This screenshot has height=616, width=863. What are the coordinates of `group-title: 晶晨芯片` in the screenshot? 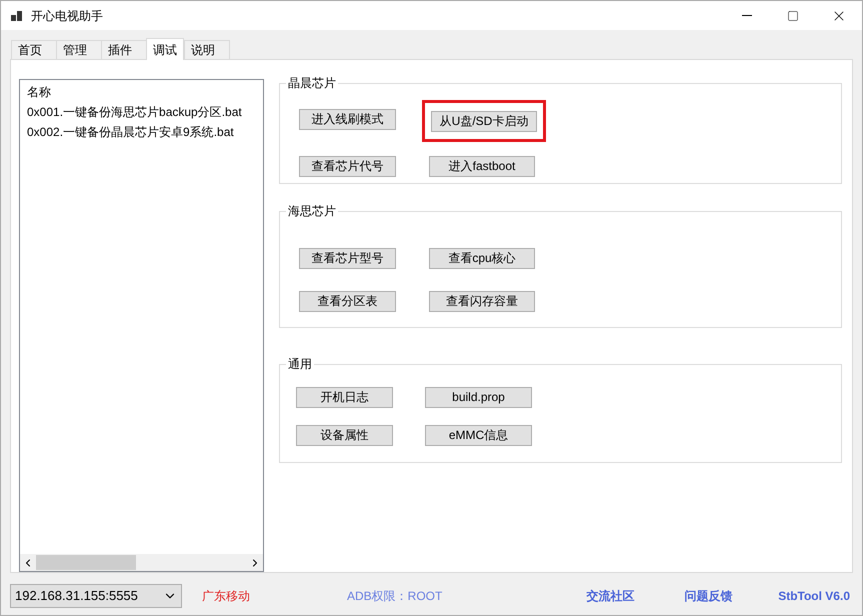 It's located at (312, 83).